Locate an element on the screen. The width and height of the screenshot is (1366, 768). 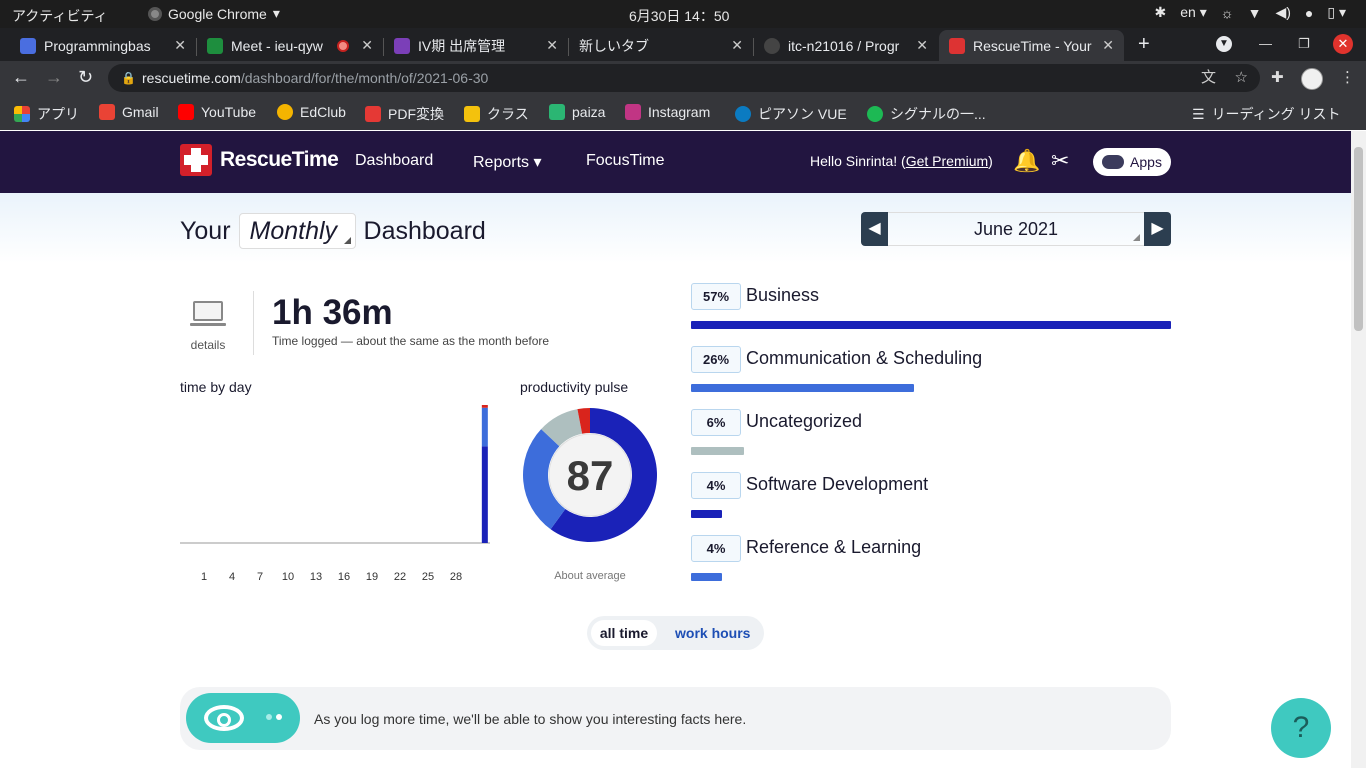
edclub-icon is located at coordinates (285, 112).